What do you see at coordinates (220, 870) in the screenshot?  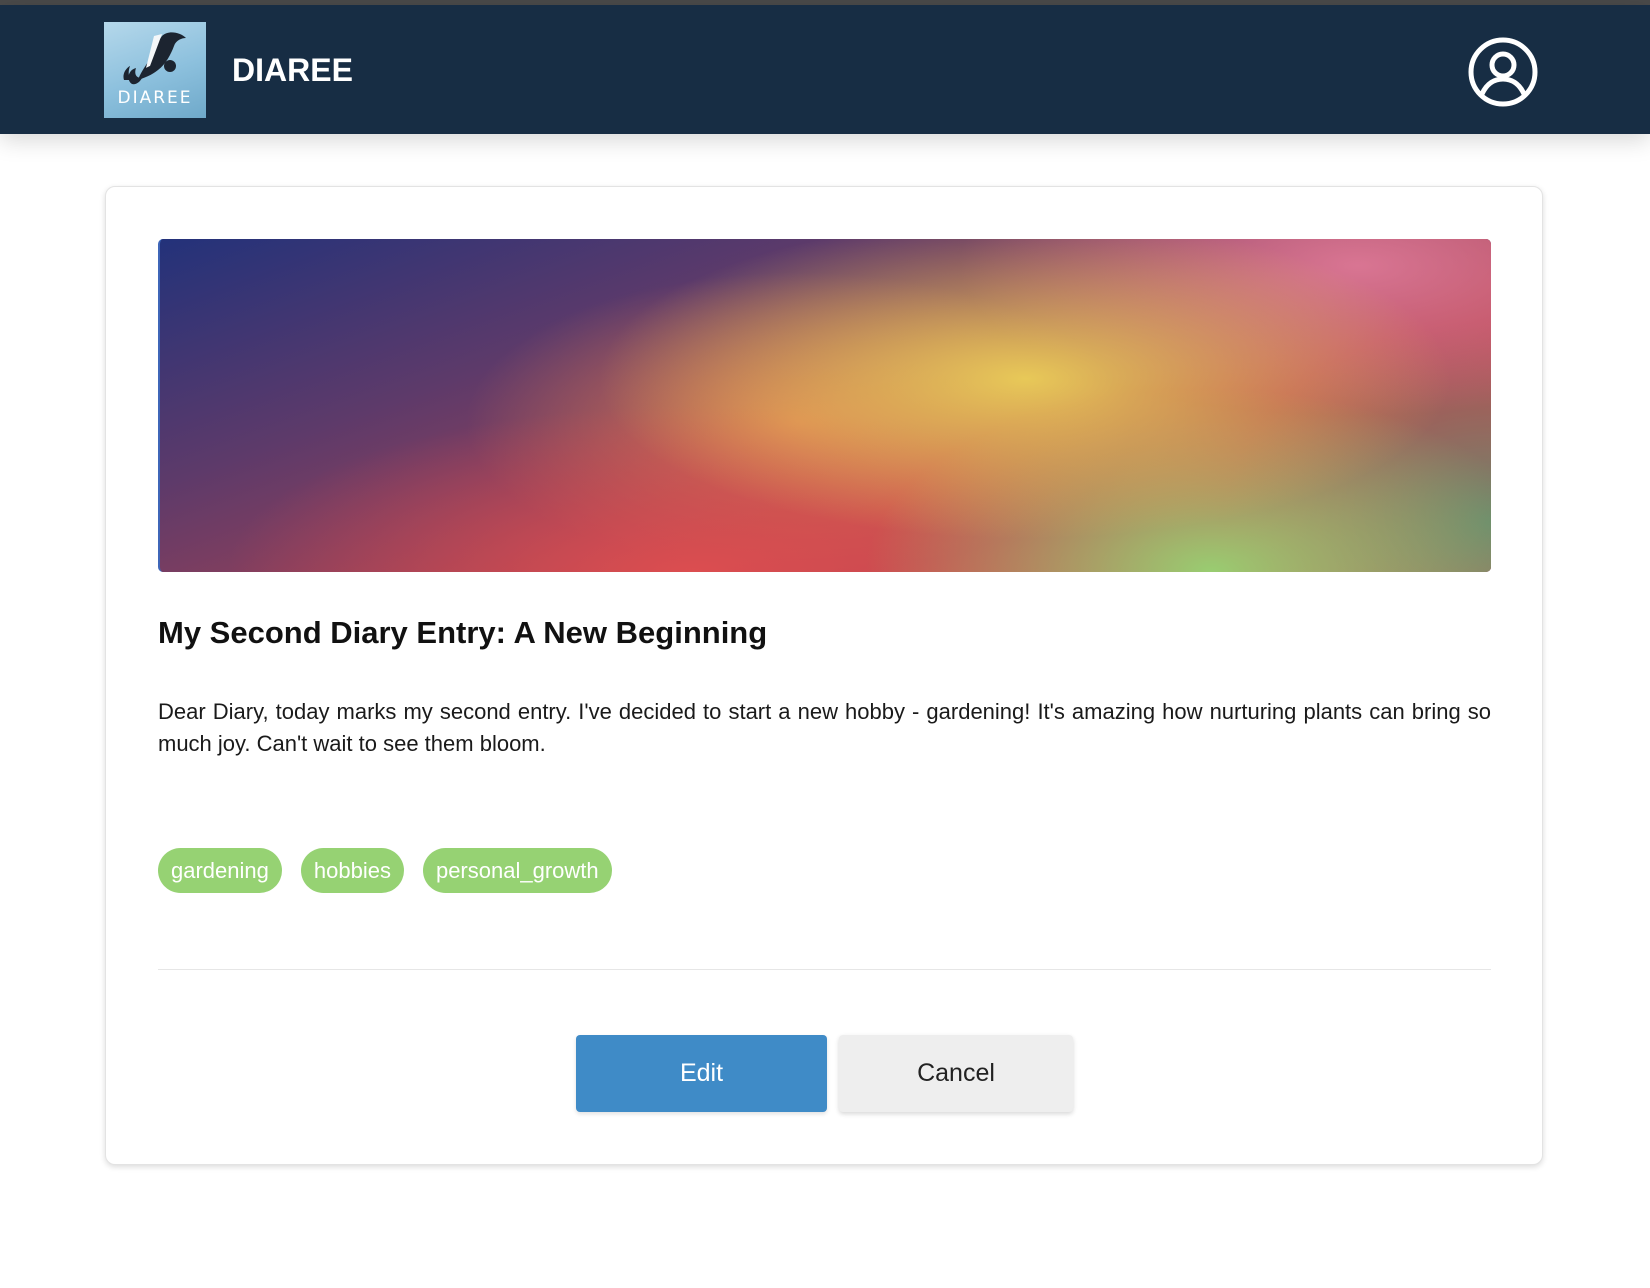 I see `tag-gardening: gardening` at bounding box center [220, 870].